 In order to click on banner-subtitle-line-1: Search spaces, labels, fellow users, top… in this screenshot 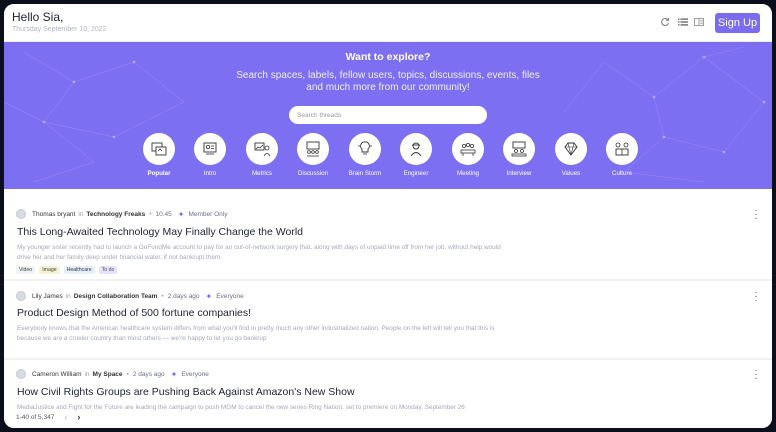, I will do `click(388, 75)`.